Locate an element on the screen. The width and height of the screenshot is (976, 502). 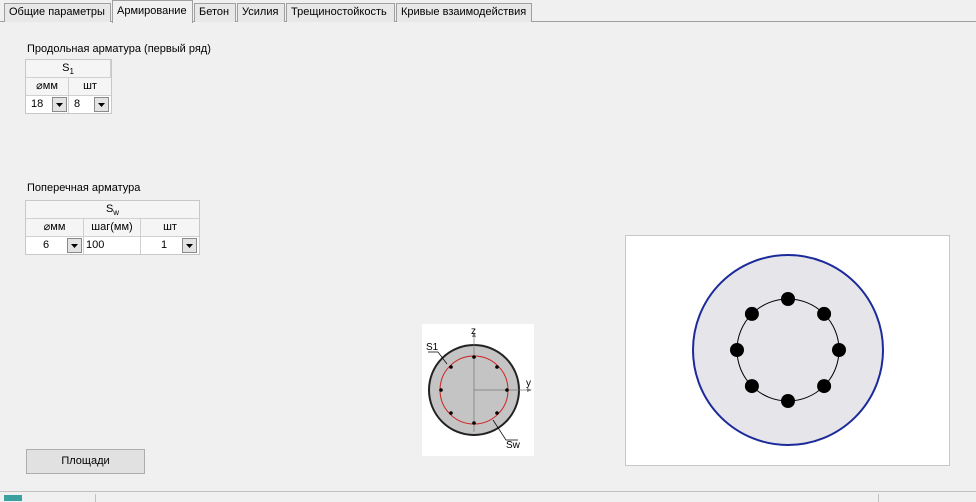
longitudinal-count-value: 8 is located at coordinates (77, 104).